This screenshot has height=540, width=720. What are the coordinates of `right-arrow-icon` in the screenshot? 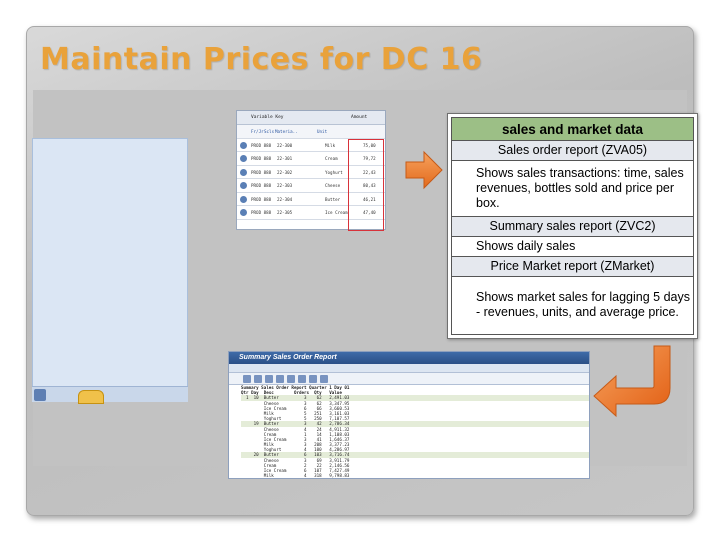 It's located at (424, 170).